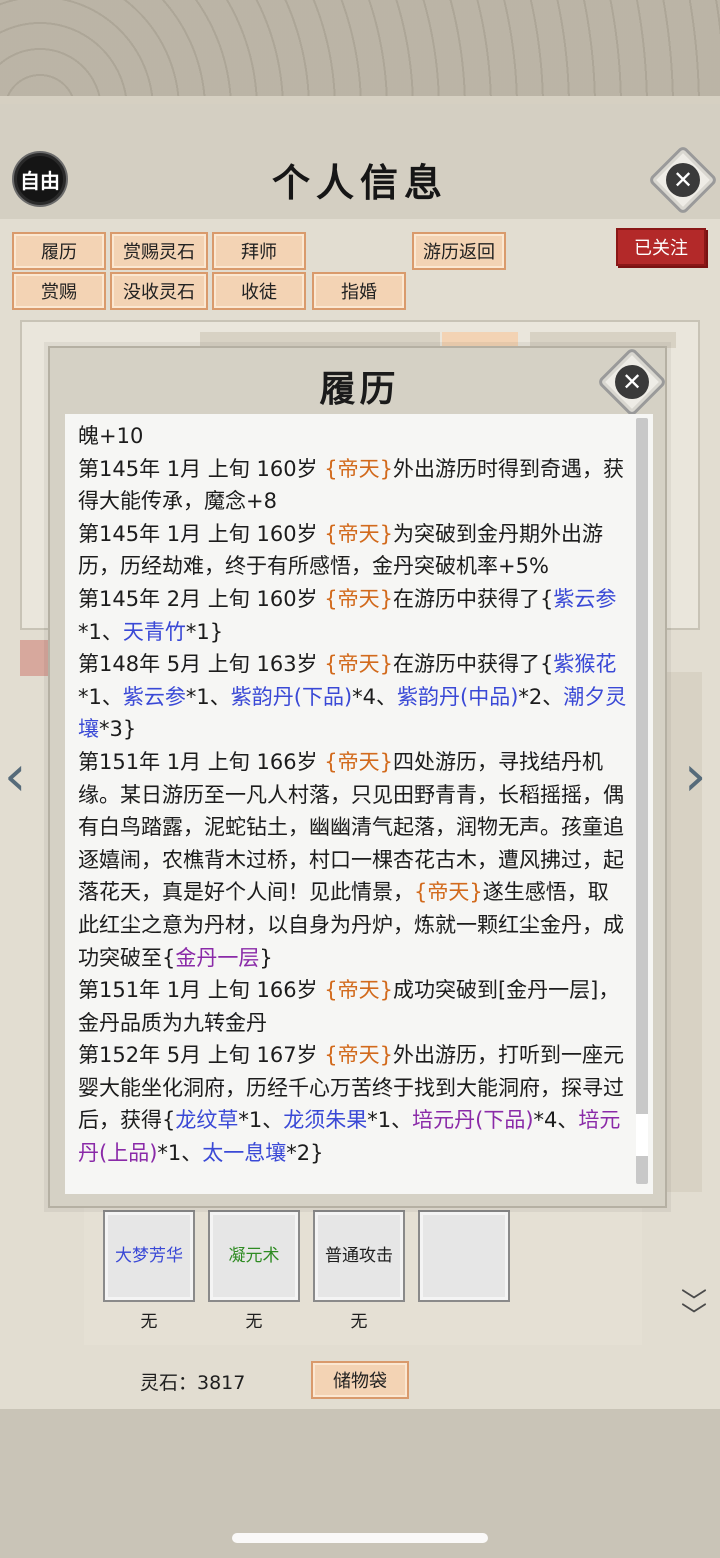 Image resolution: width=720 pixels, height=1558 pixels. Describe the element at coordinates (360, 100) in the screenshot. I see `banner-edge` at that location.